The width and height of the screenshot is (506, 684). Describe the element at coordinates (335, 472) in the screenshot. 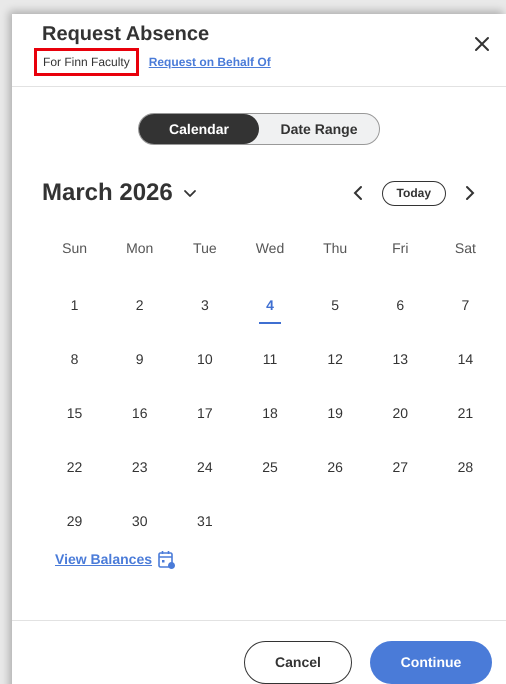

I see `calendar-day: 26` at that location.